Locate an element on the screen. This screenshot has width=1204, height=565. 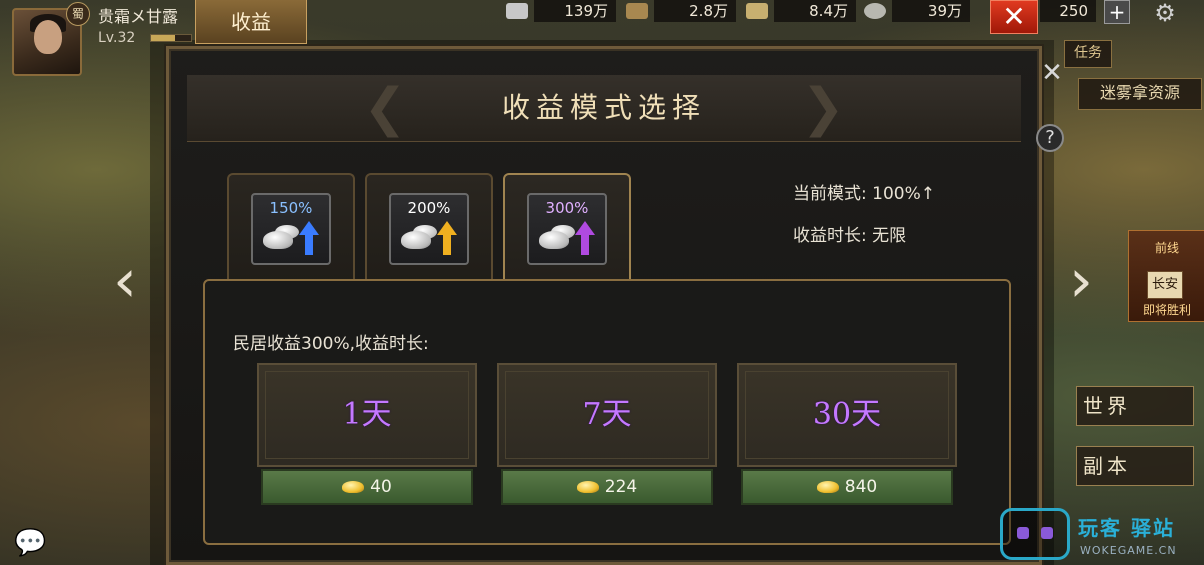
resource-gold: 250 is located at coordinates (1068, 11).